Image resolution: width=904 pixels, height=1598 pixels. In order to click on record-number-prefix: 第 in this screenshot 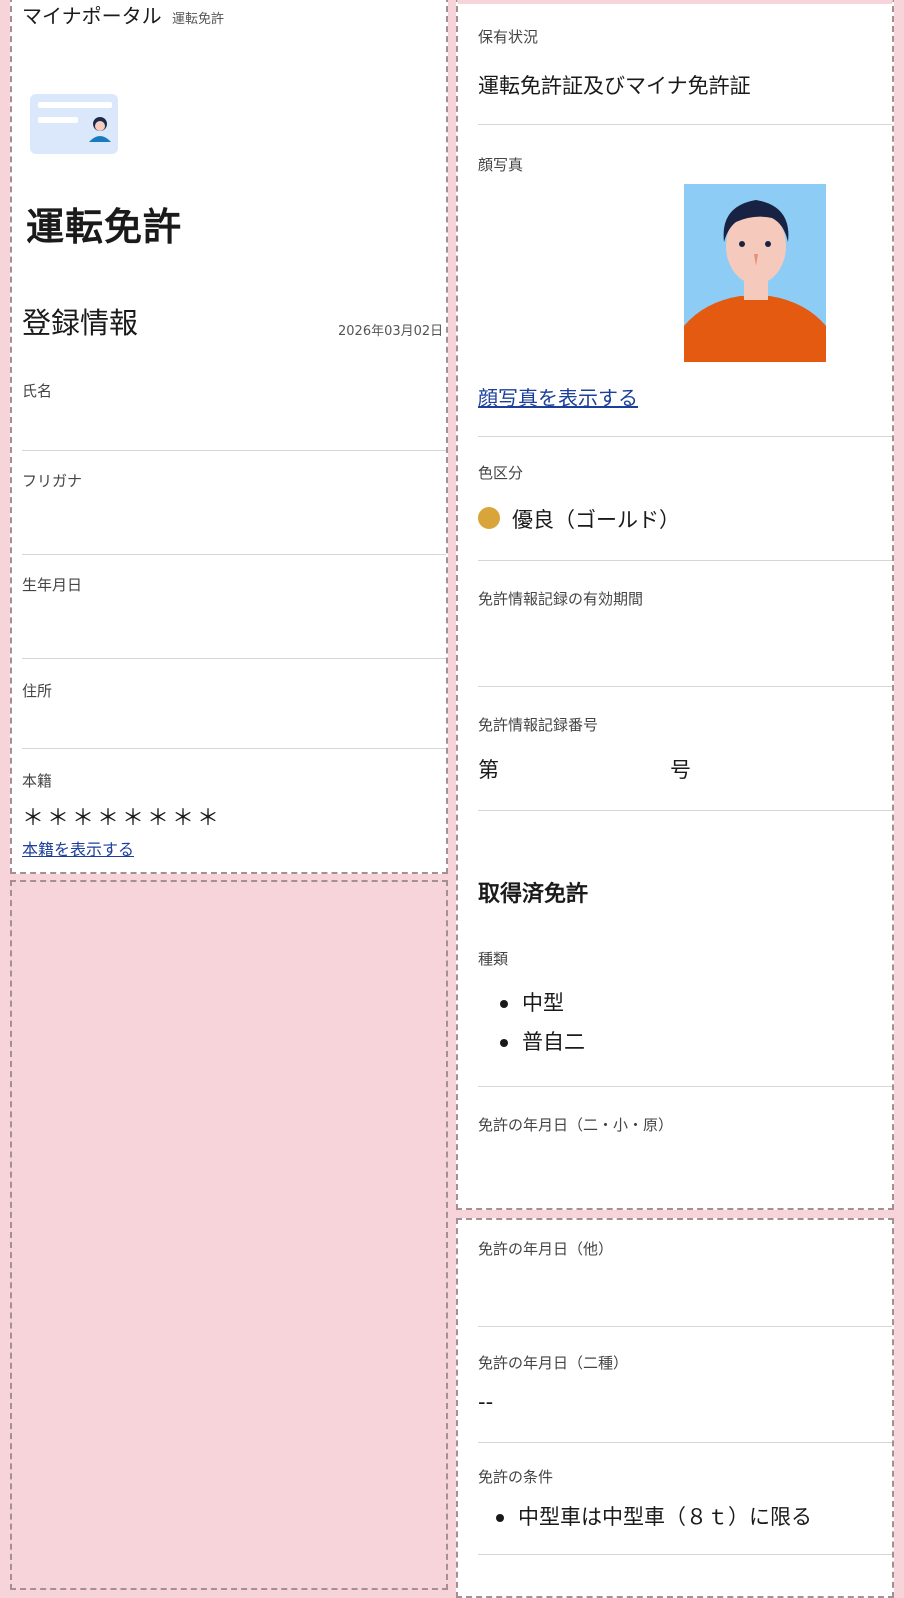, I will do `click(488, 770)`.